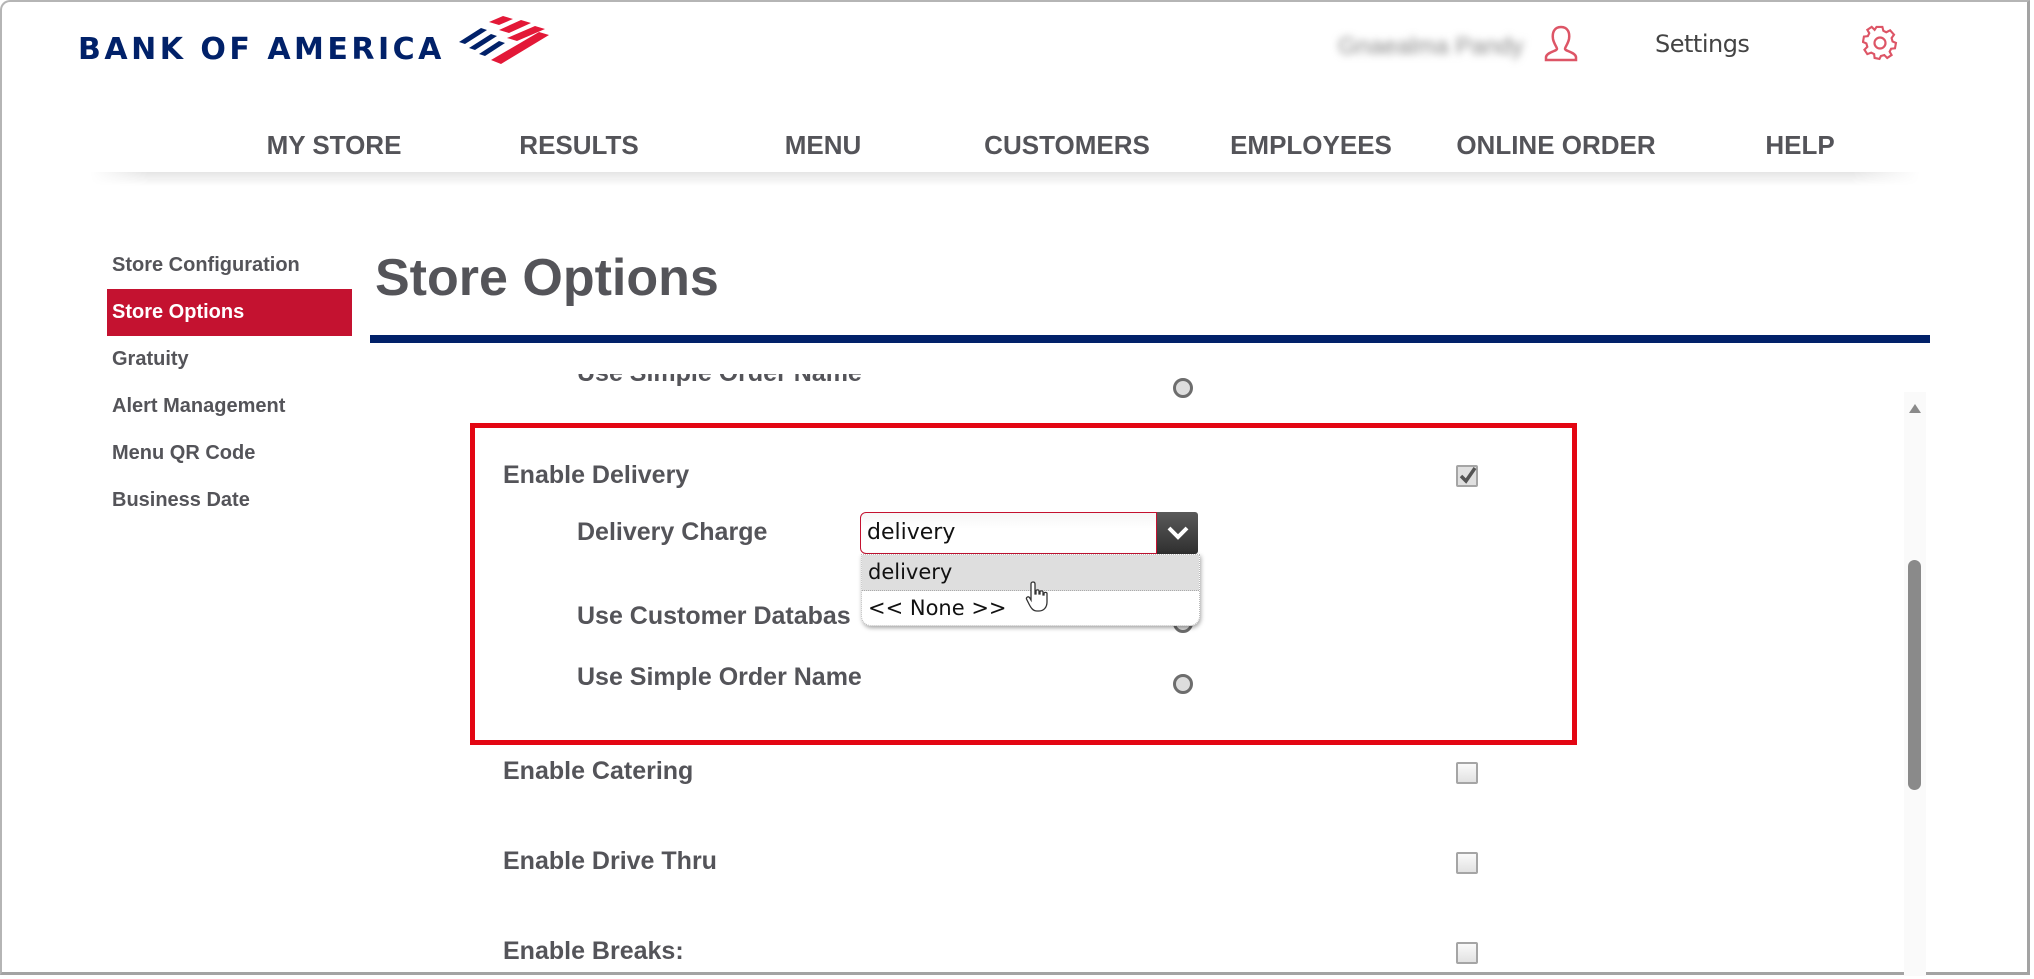 This screenshot has width=2034, height=979. What do you see at coordinates (1183, 684) in the screenshot?
I see `radio-use-simple-order-name` at bounding box center [1183, 684].